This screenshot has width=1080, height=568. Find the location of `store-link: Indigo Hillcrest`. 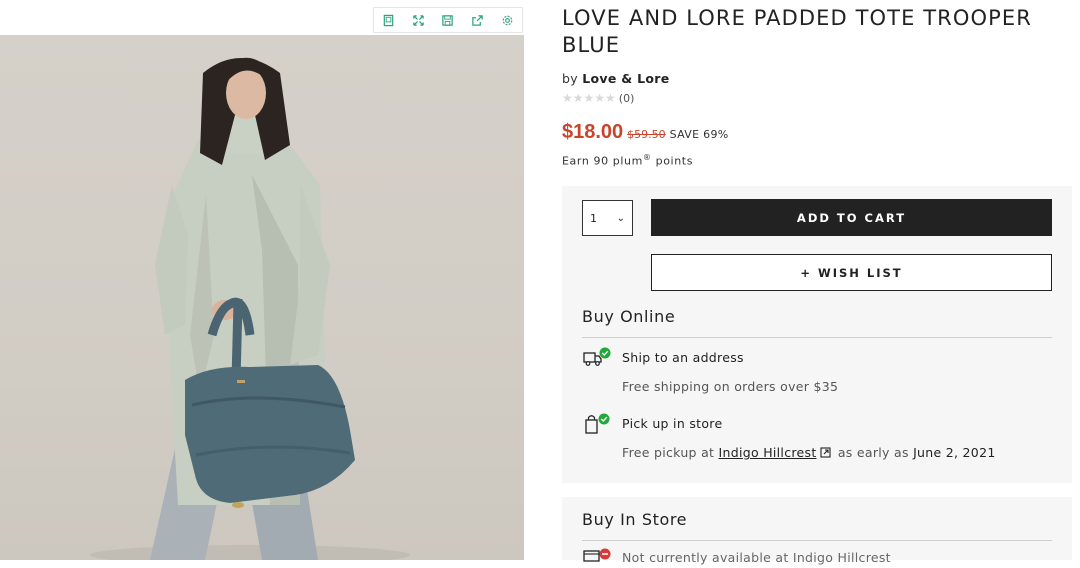

store-link: Indigo Hillcrest is located at coordinates (768, 452).